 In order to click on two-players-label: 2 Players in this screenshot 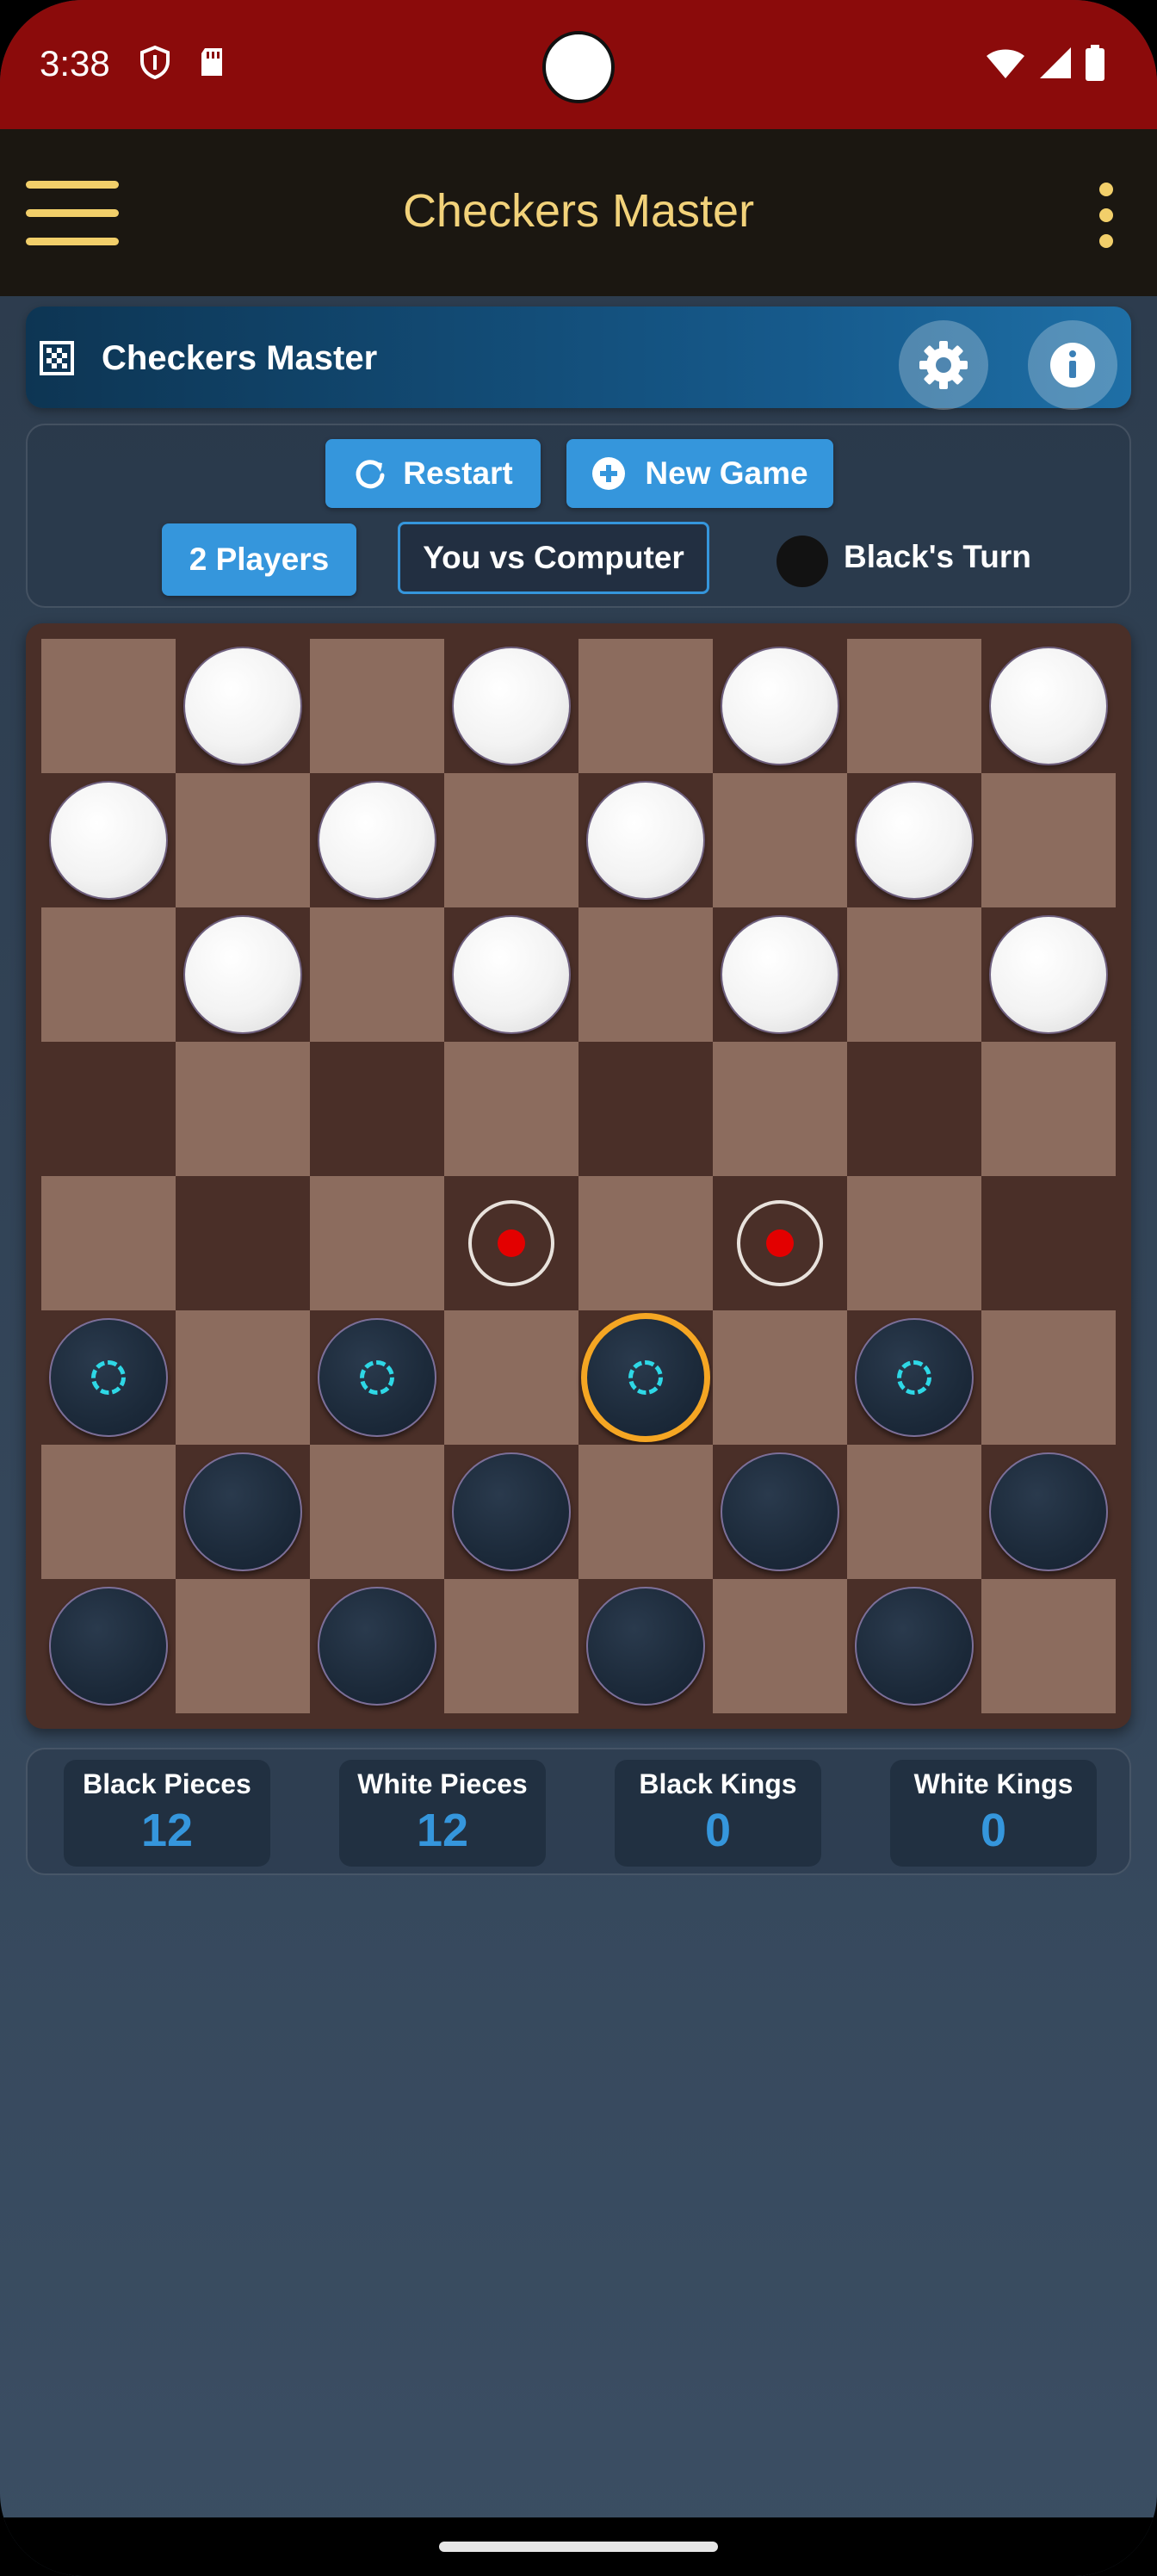, I will do `click(260, 559)`.